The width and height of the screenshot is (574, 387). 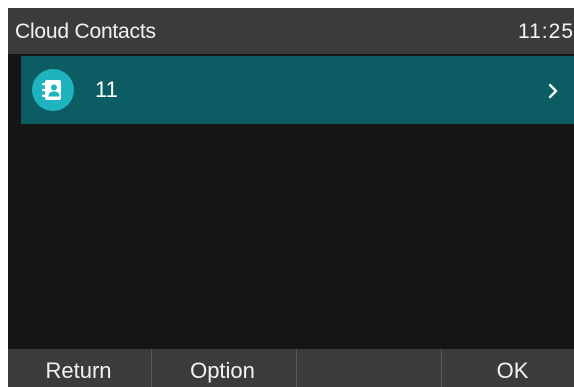 What do you see at coordinates (512, 370) in the screenshot?
I see `ok-softkey-label: OK` at bounding box center [512, 370].